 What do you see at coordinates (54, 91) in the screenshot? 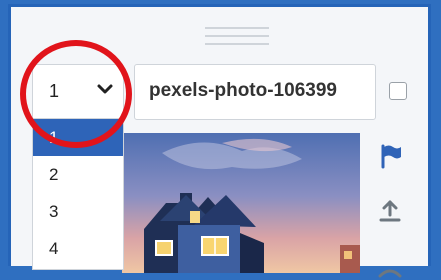
I see `page-select-value: 1` at bounding box center [54, 91].